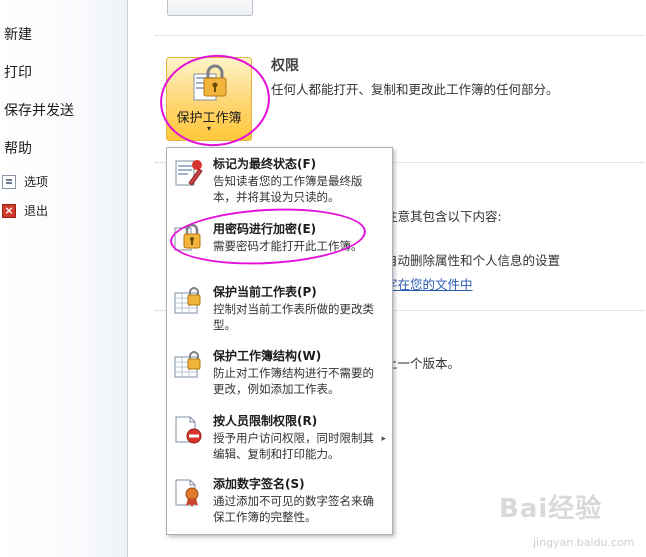 This screenshot has height=557, width=646. Describe the element at coordinates (18, 72) in the screenshot. I see `nav-print: 打印` at that location.